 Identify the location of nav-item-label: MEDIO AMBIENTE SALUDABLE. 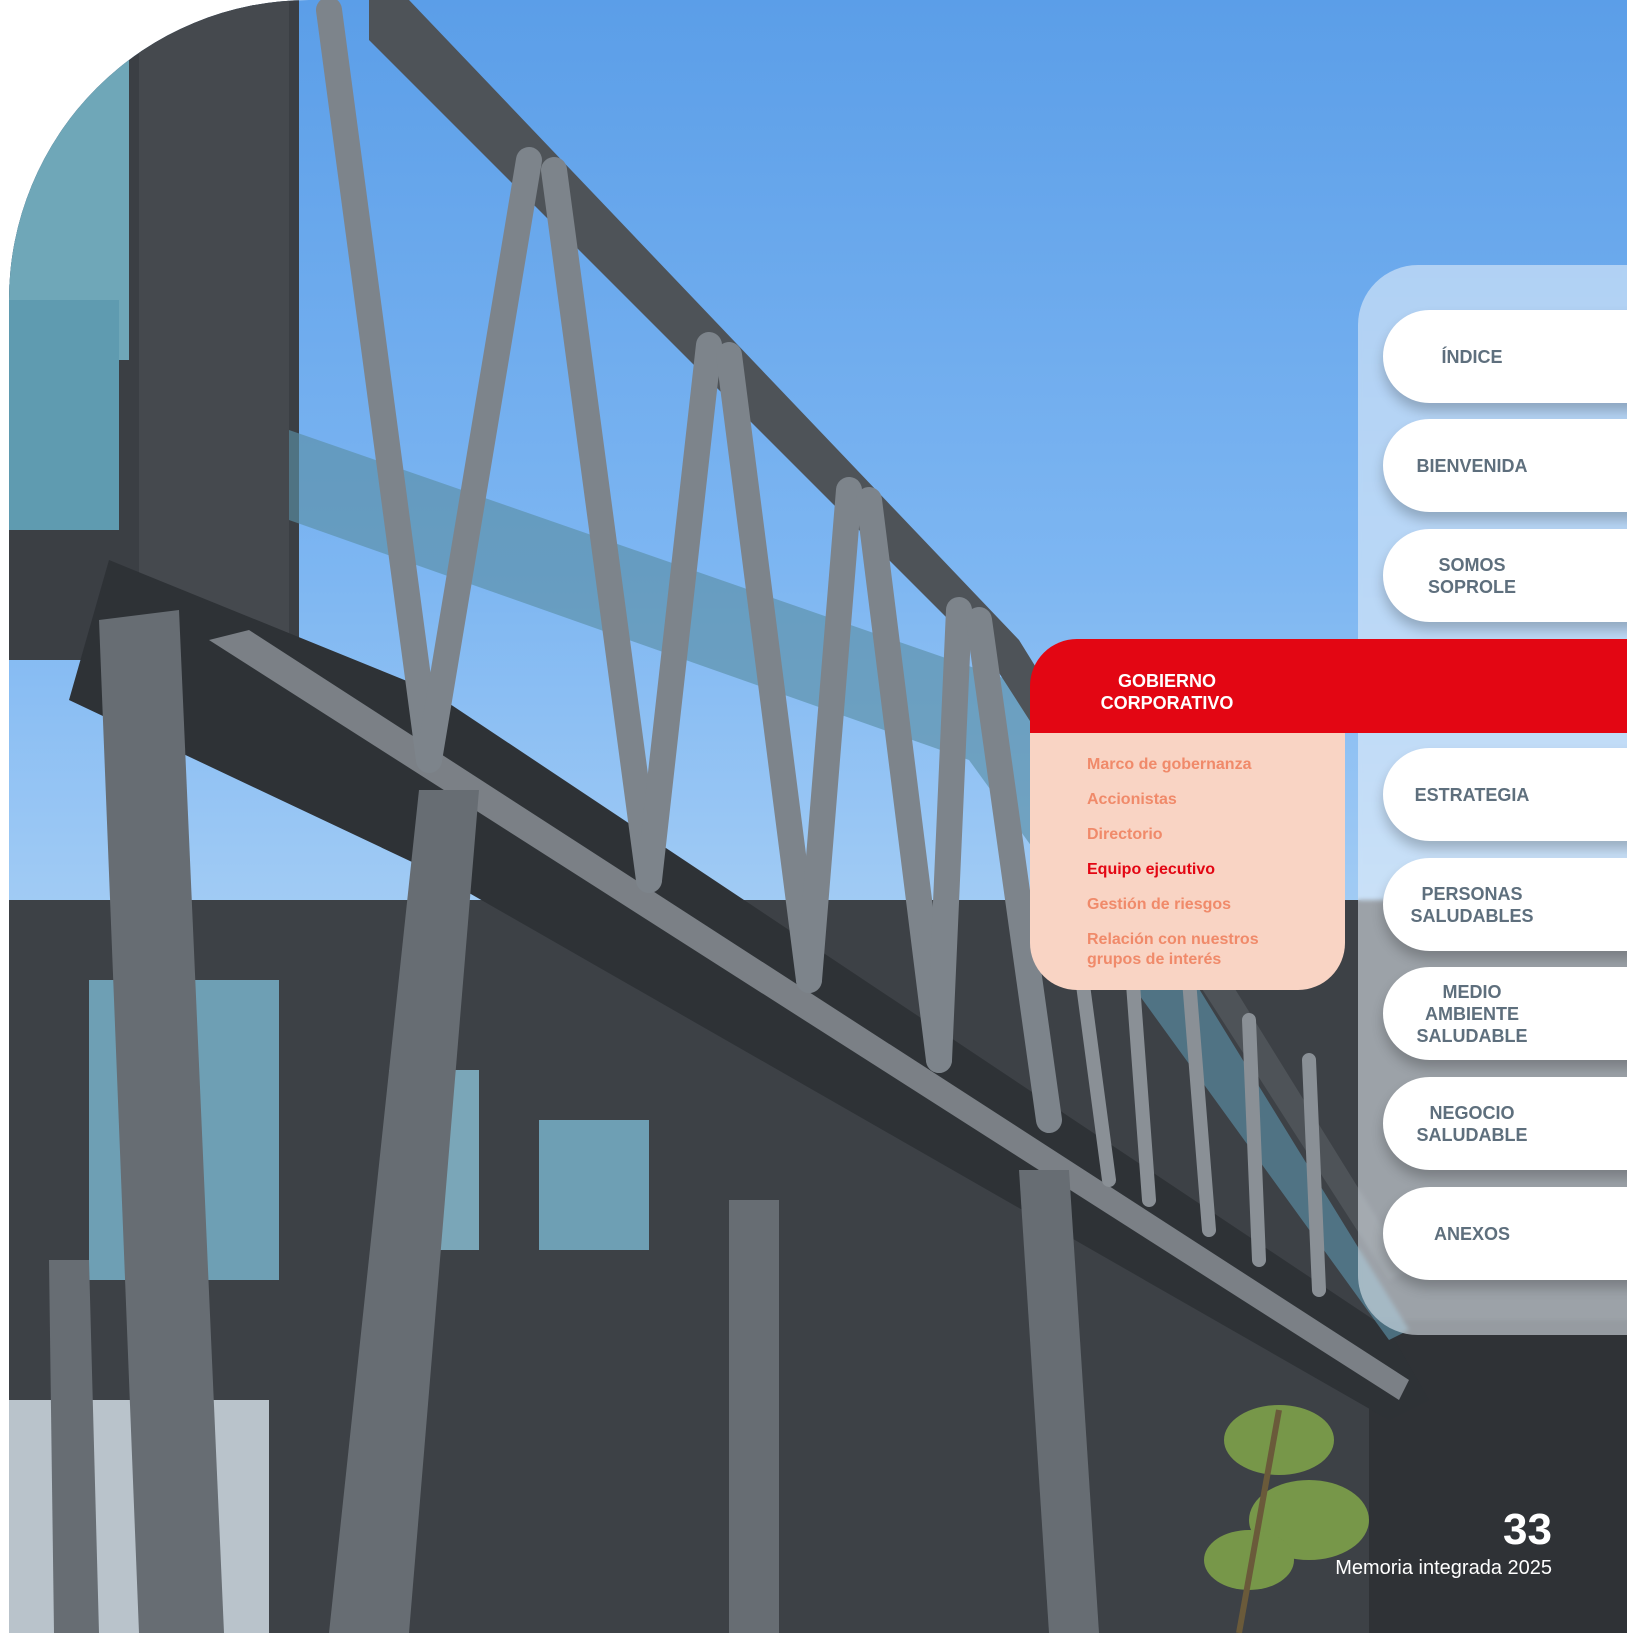
(1472, 1013).